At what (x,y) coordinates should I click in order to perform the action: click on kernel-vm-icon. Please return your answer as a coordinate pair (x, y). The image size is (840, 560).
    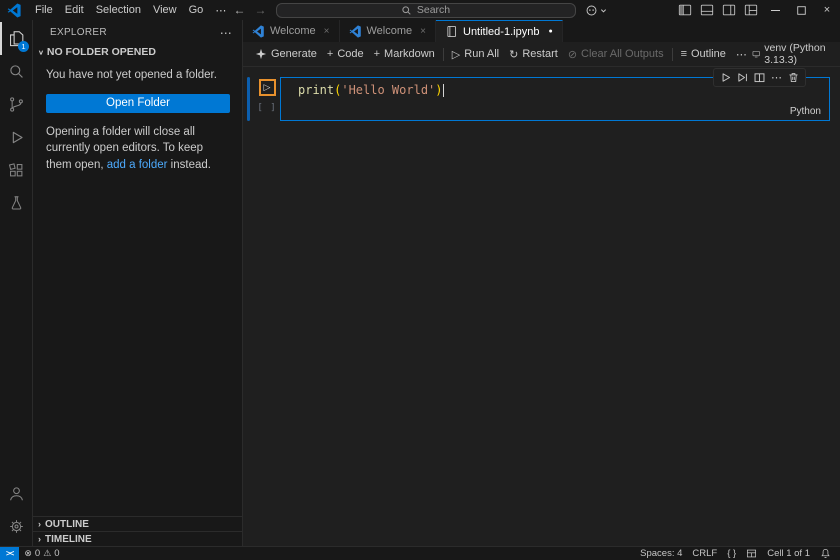
    Looking at the image, I should click on (756, 54).